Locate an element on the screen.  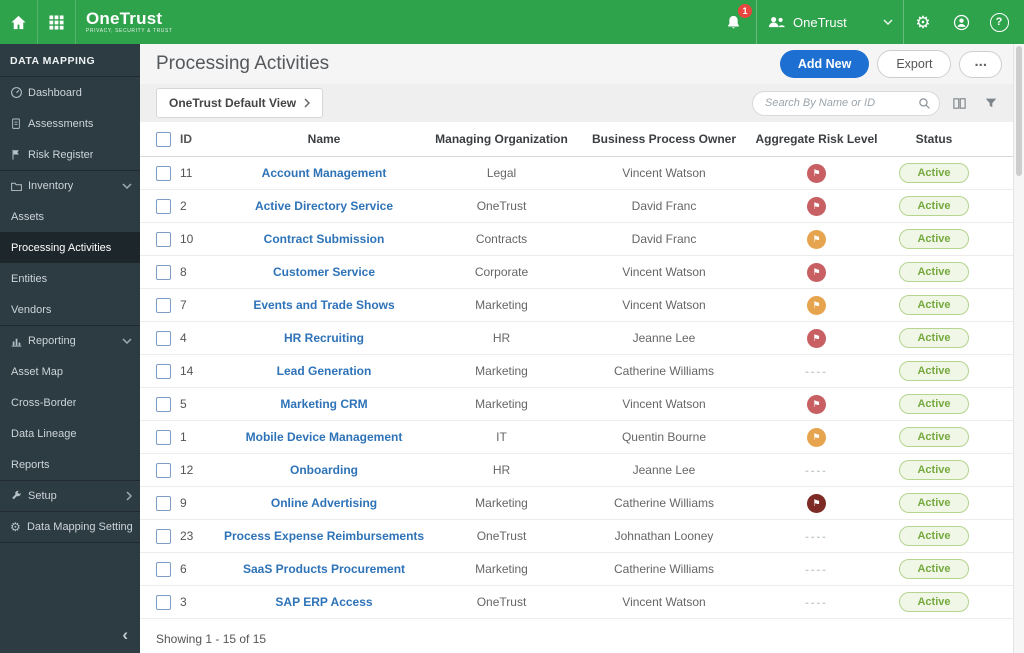
platform-settings-button: ⚙ is located at coordinates (923, 22).